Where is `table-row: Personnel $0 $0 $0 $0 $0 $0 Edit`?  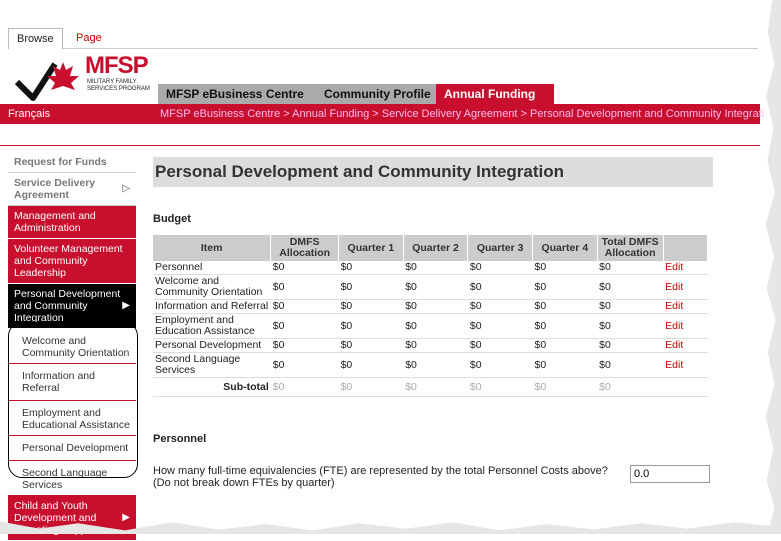
table-row: Personnel $0 $0 $0 $0 $0 $0 Edit is located at coordinates (430, 268).